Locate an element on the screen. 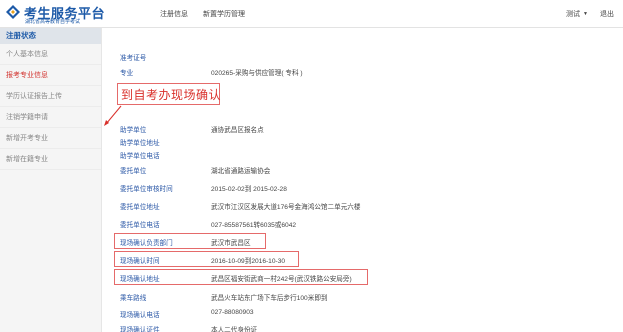 The height and width of the screenshot is (332, 623). sidebar-item-degree-upload: 学历认证报告上传 is located at coordinates (50, 96).